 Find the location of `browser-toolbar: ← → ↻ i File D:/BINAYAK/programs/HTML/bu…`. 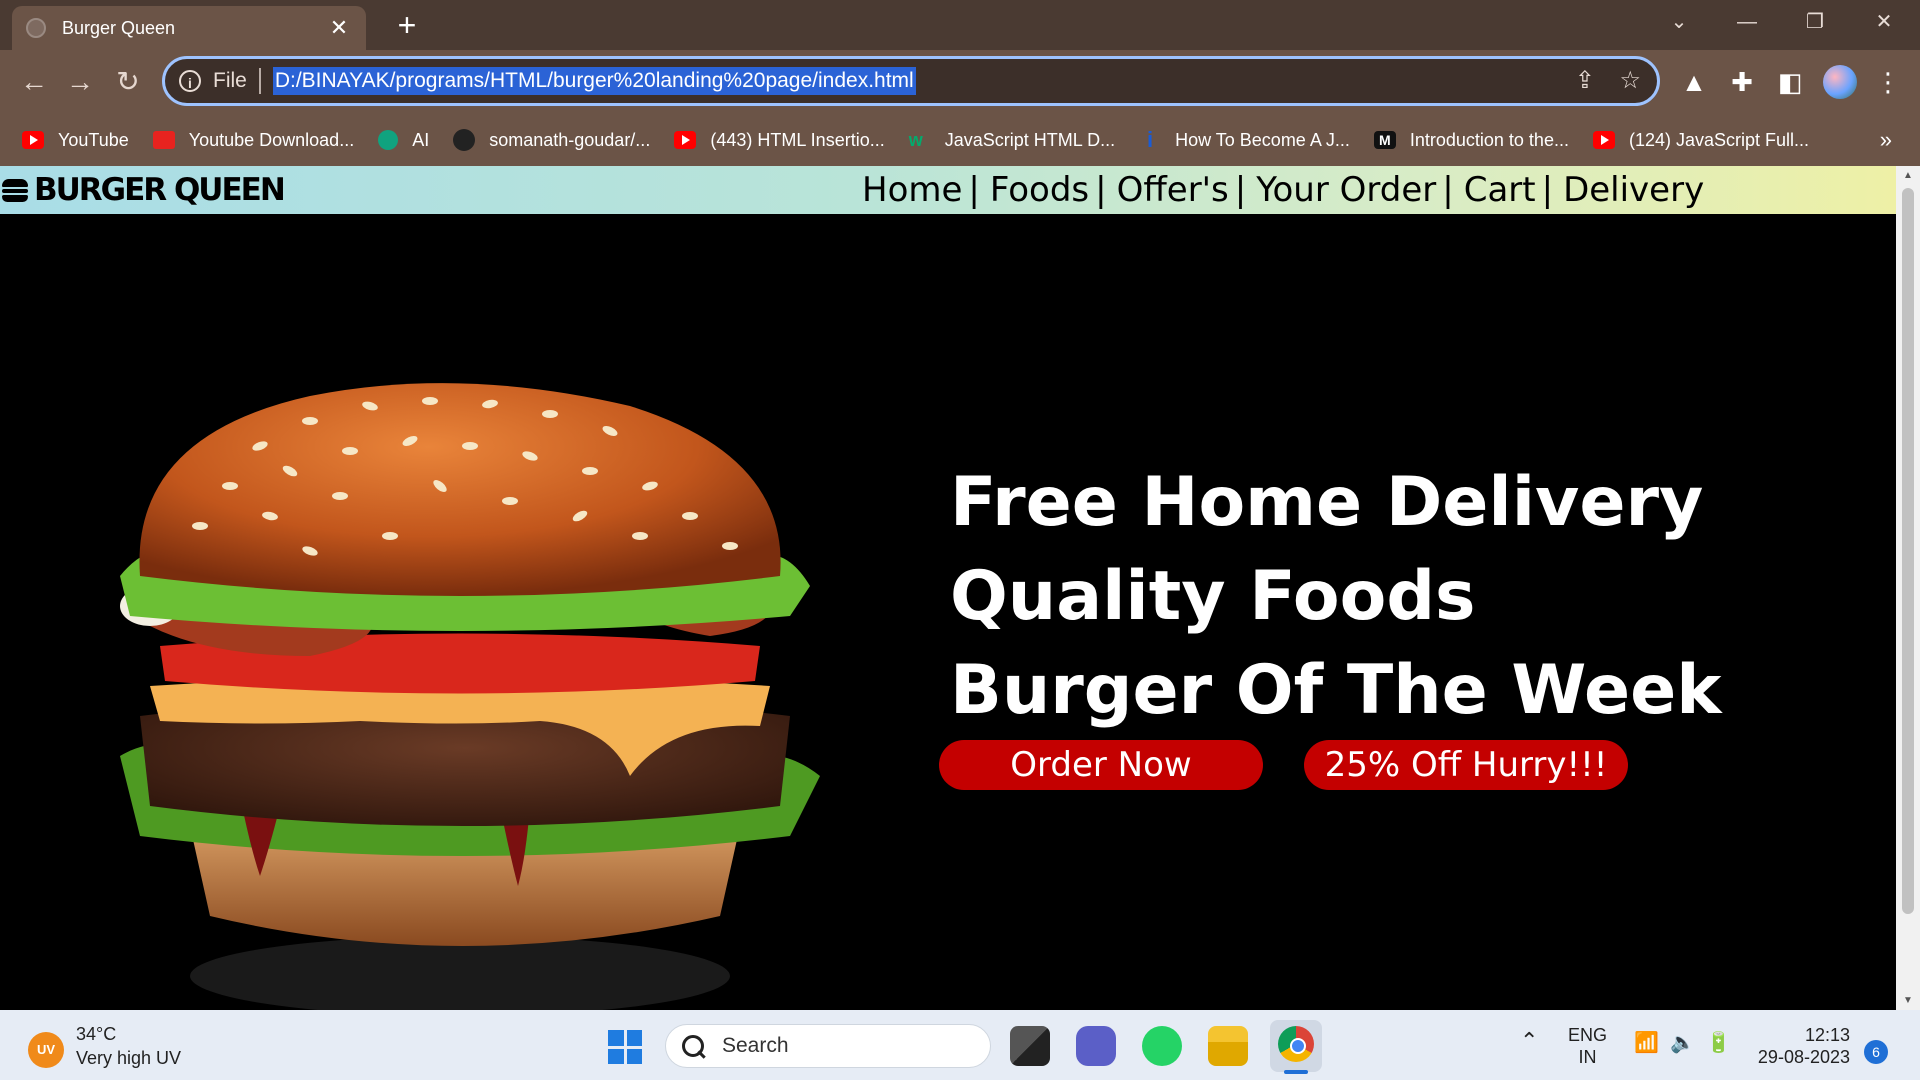

browser-toolbar: ← → ↻ i File D:/BINAYAK/programs/HTML/bu… is located at coordinates (960, 82).